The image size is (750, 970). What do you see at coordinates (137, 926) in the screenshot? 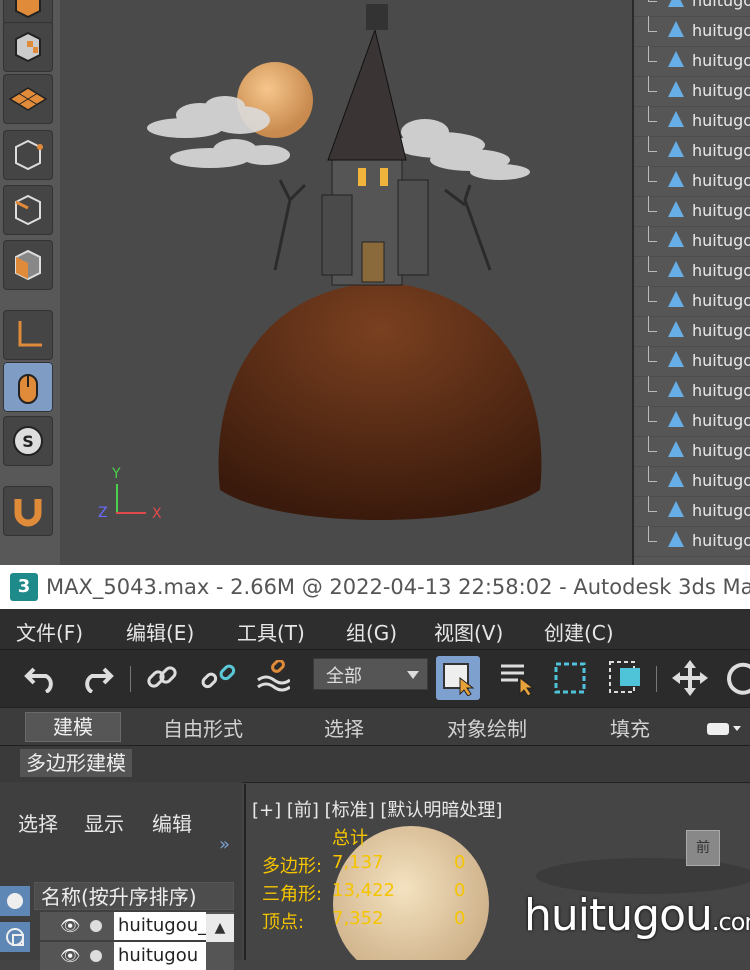
I see `scene-row: 👁 huitugou_` at bounding box center [137, 926].